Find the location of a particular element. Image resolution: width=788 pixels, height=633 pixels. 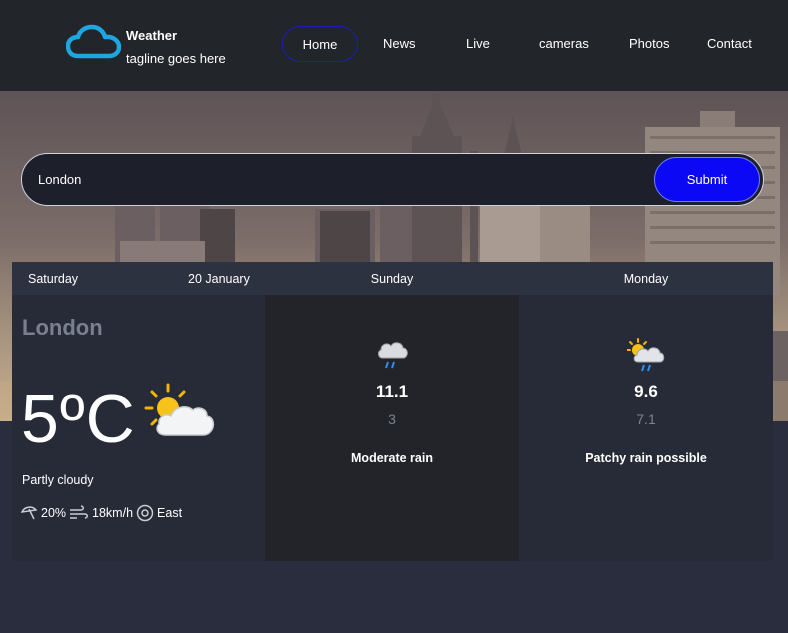

today-date: 20 January is located at coordinates (219, 279).